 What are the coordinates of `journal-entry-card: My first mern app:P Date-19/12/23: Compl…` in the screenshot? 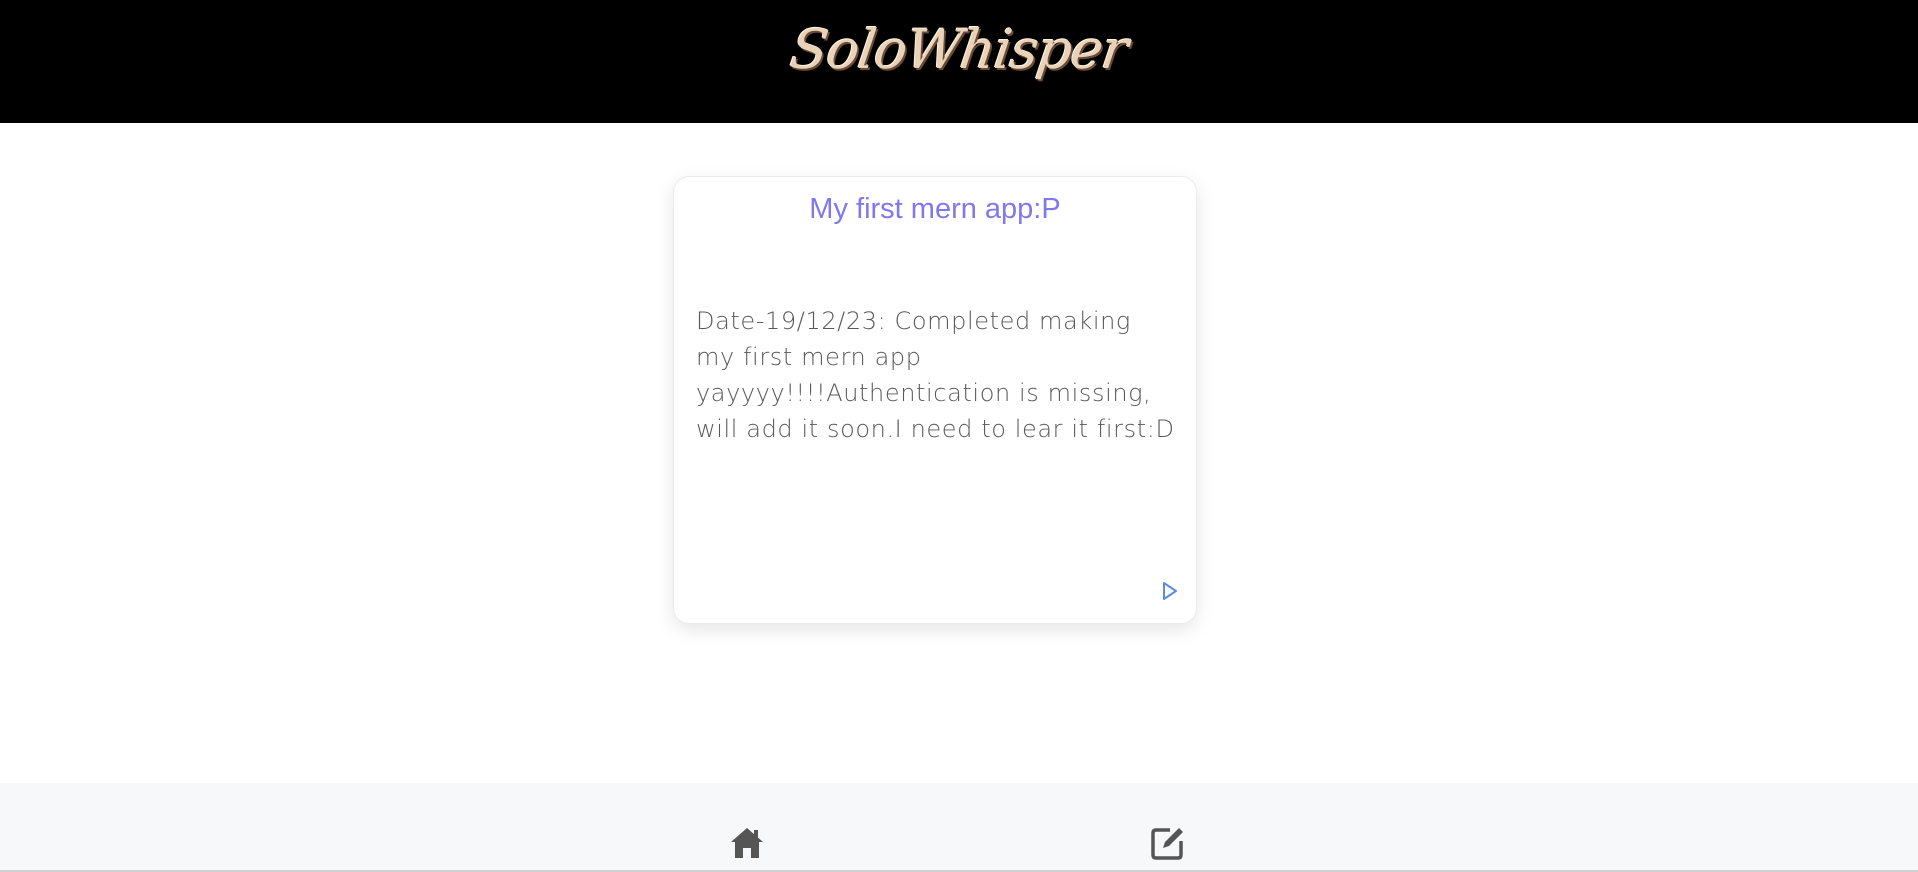 It's located at (935, 400).